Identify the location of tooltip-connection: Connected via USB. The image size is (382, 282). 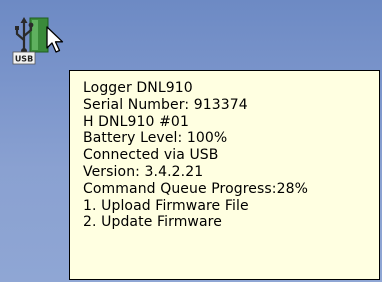
(151, 155).